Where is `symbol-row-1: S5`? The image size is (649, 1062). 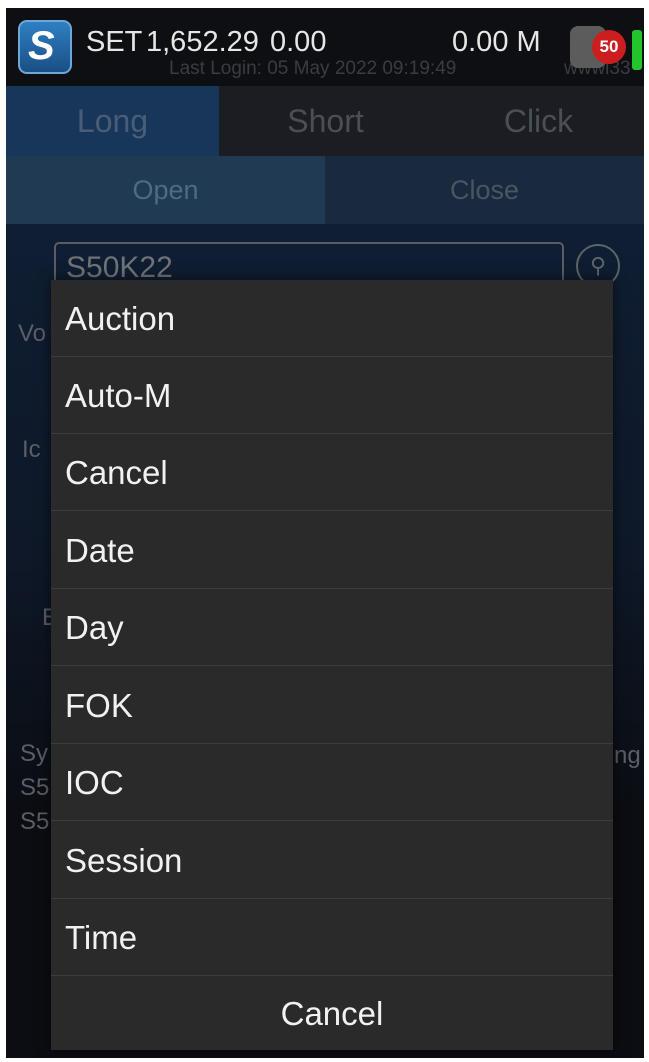
symbol-row-1: S5 is located at coordinates (35, 787).